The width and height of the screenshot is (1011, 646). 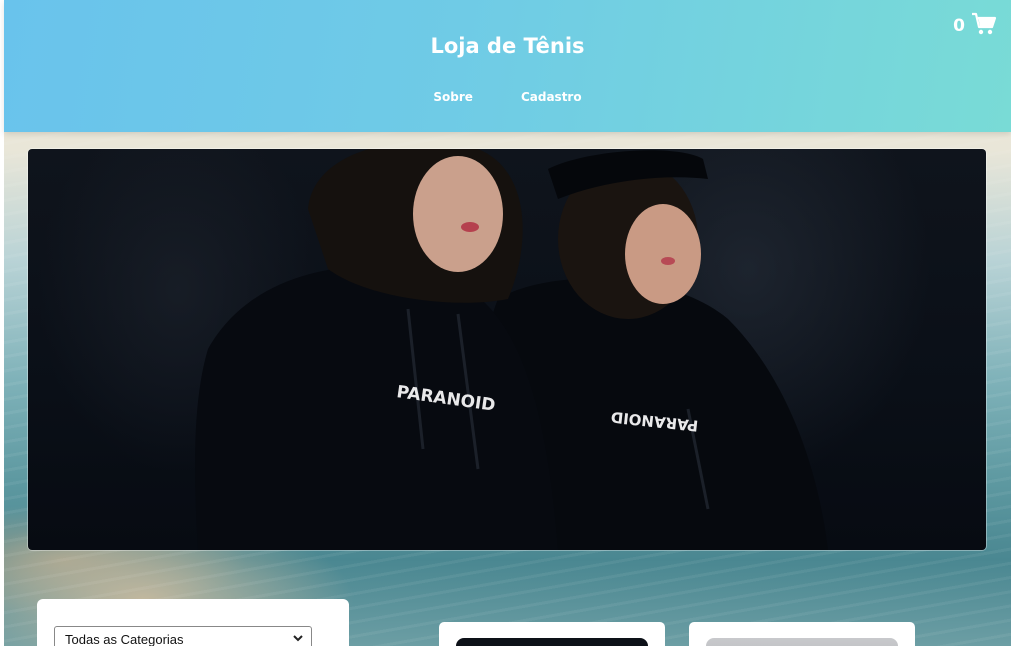 I want to click on category-select: Todas as Categorias, so click(x=183, y=636).